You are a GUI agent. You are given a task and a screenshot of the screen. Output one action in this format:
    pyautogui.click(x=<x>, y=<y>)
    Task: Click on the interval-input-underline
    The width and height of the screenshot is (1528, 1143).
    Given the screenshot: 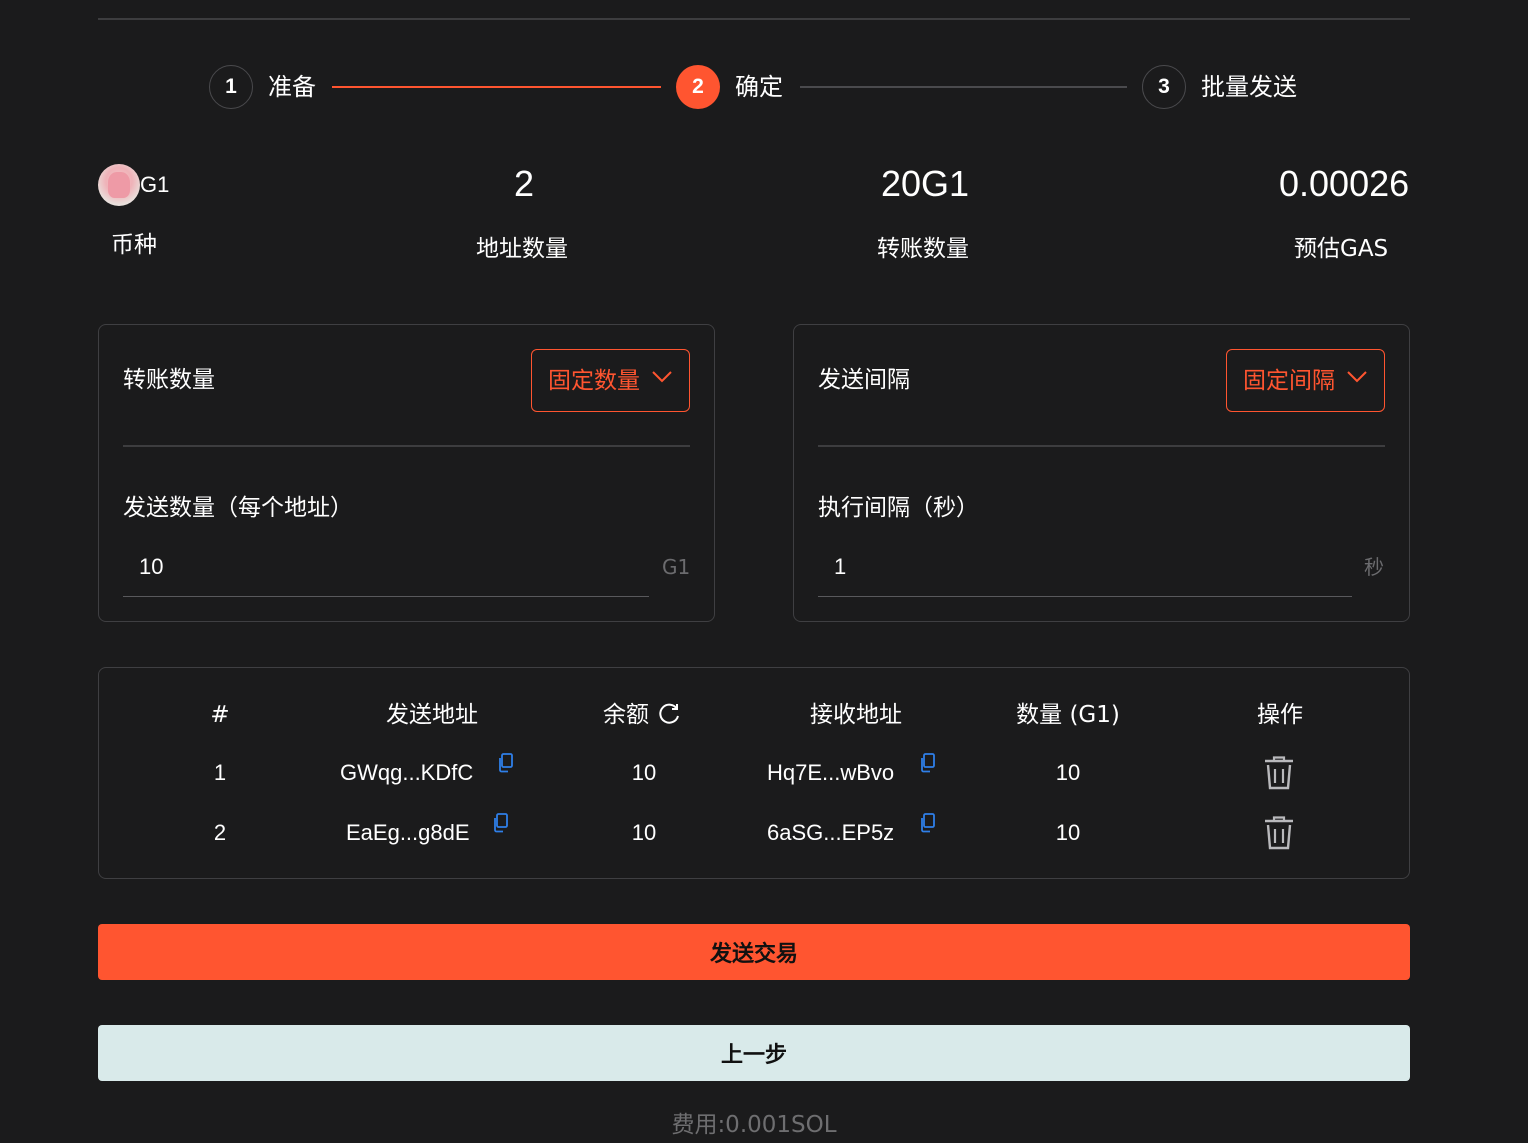 What is the action you would take?
    pyautogui.click(x=1085, y=596)
    